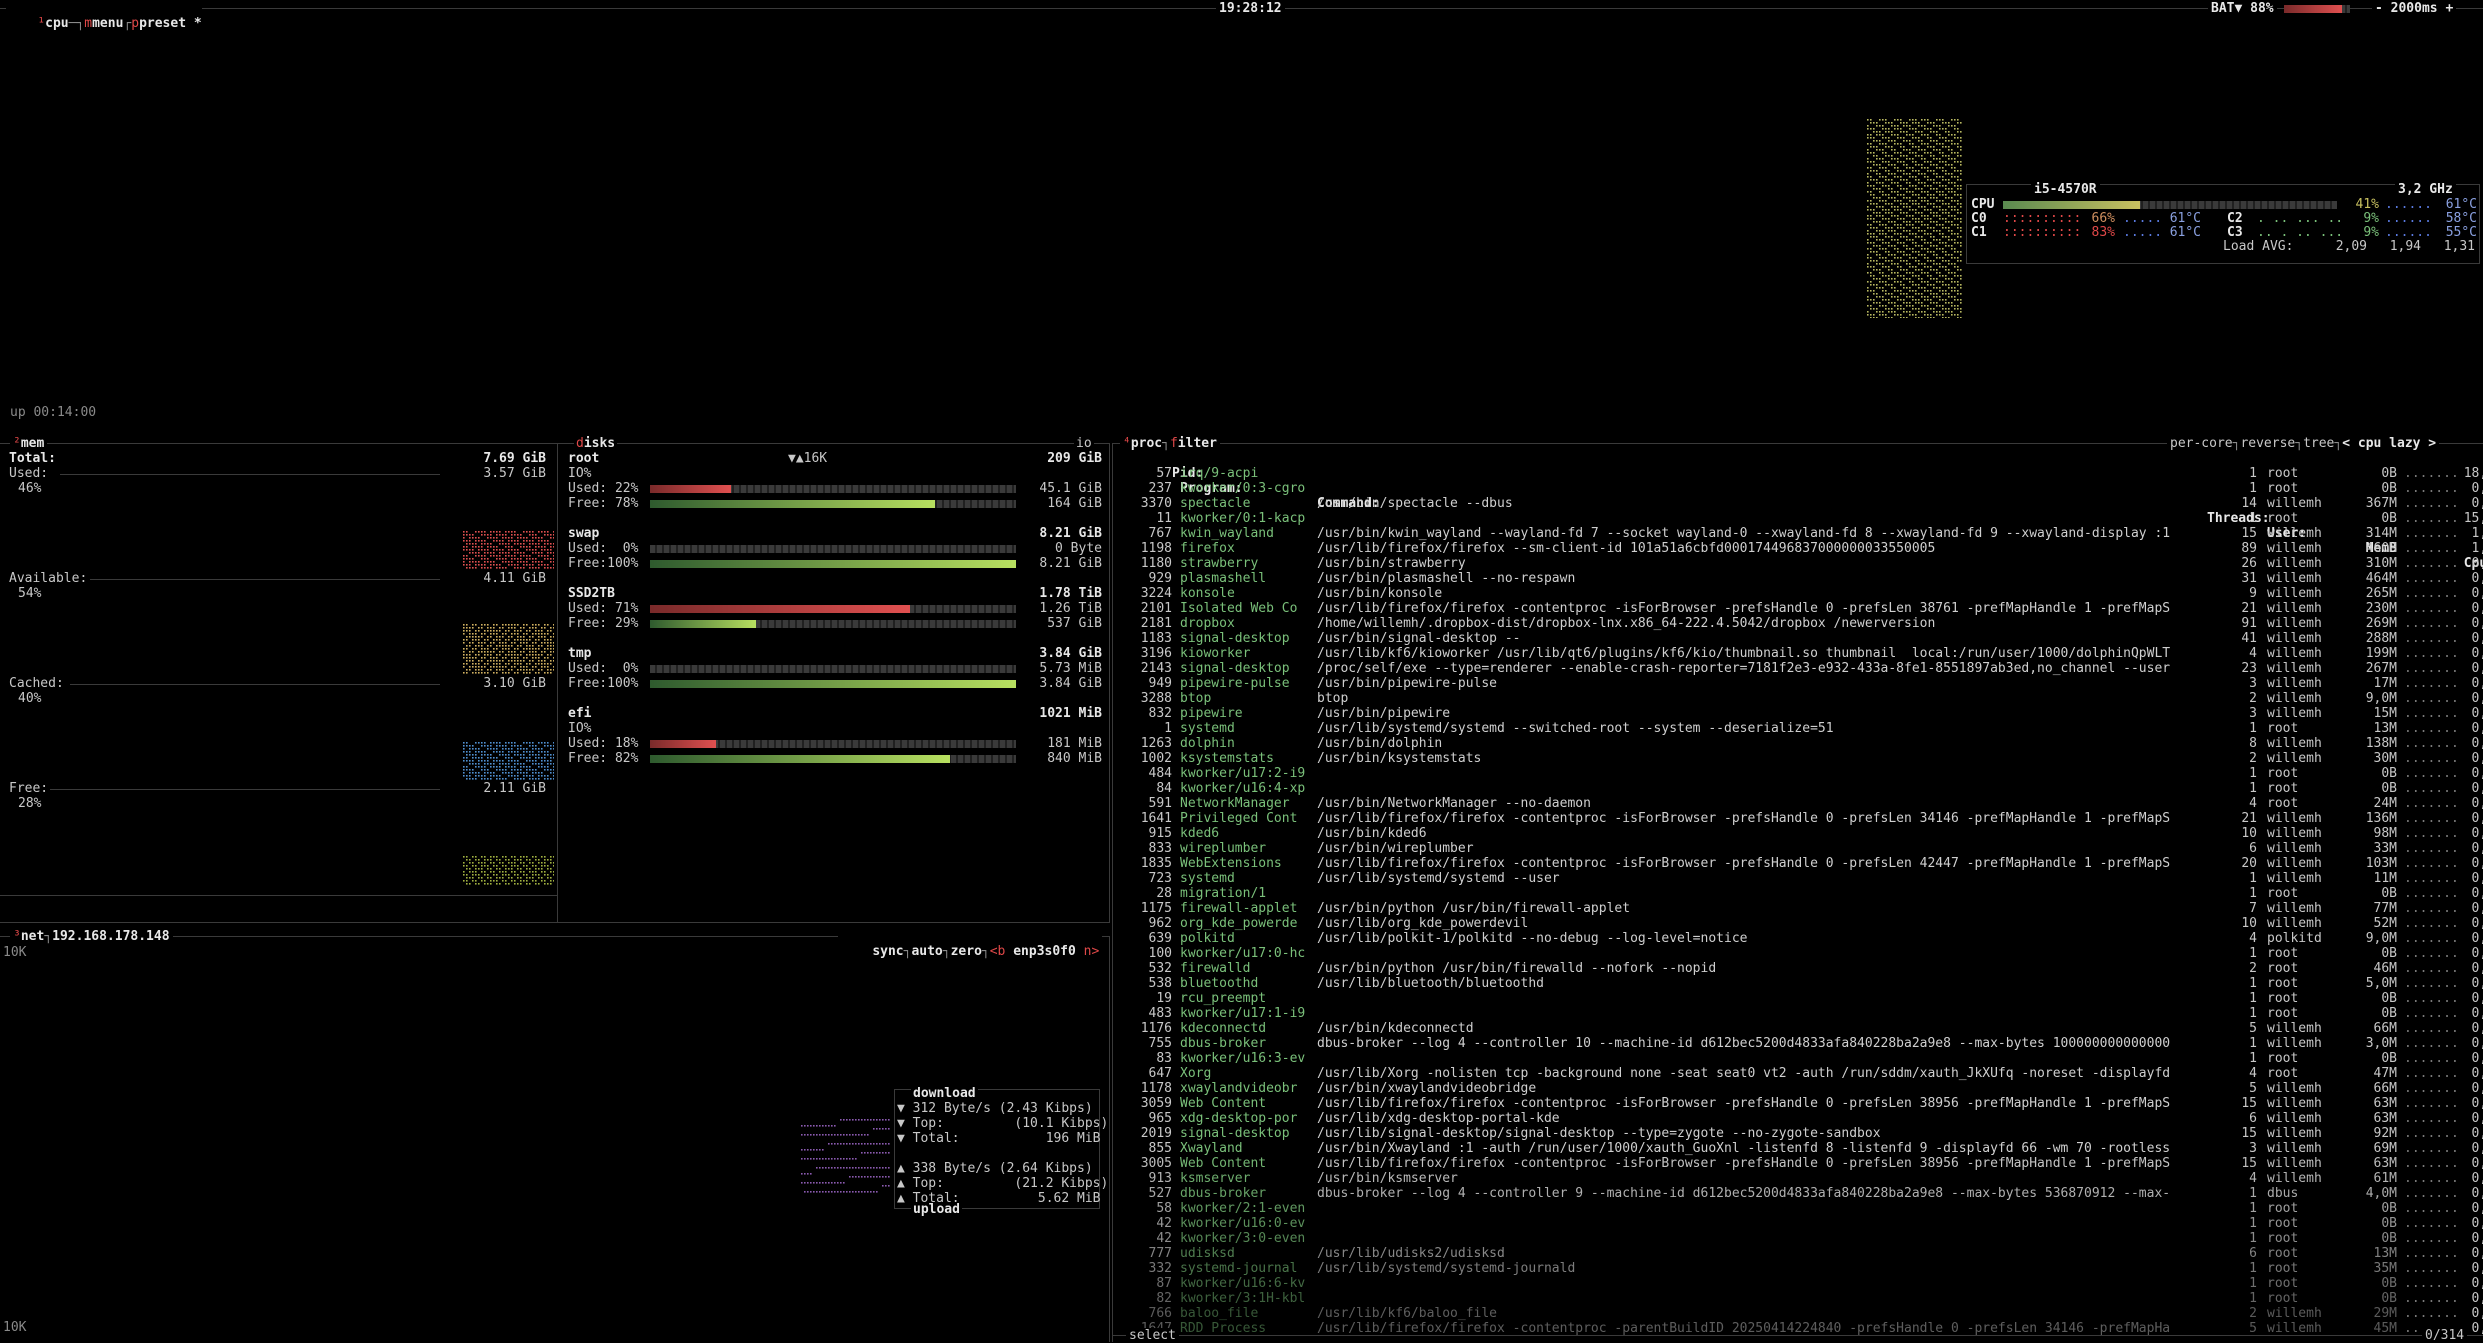 Image resolution: width=2483 pixels, height=1343 pixels. What do you see at coordinates (1084, 443) in the screenshot?
I see `disks-io-toggle: io` at bounding box center [1084, 443].